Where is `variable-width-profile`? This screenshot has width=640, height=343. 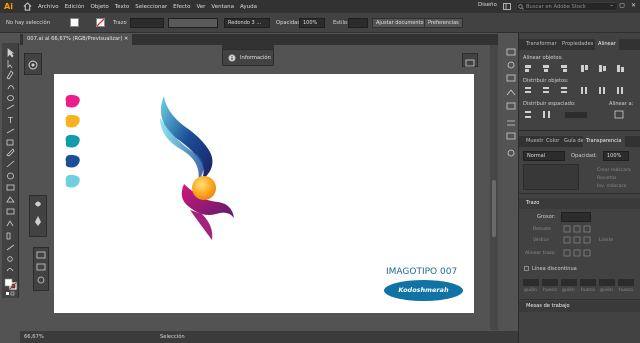
variable-width-profile is located at coordinates (193, 23).